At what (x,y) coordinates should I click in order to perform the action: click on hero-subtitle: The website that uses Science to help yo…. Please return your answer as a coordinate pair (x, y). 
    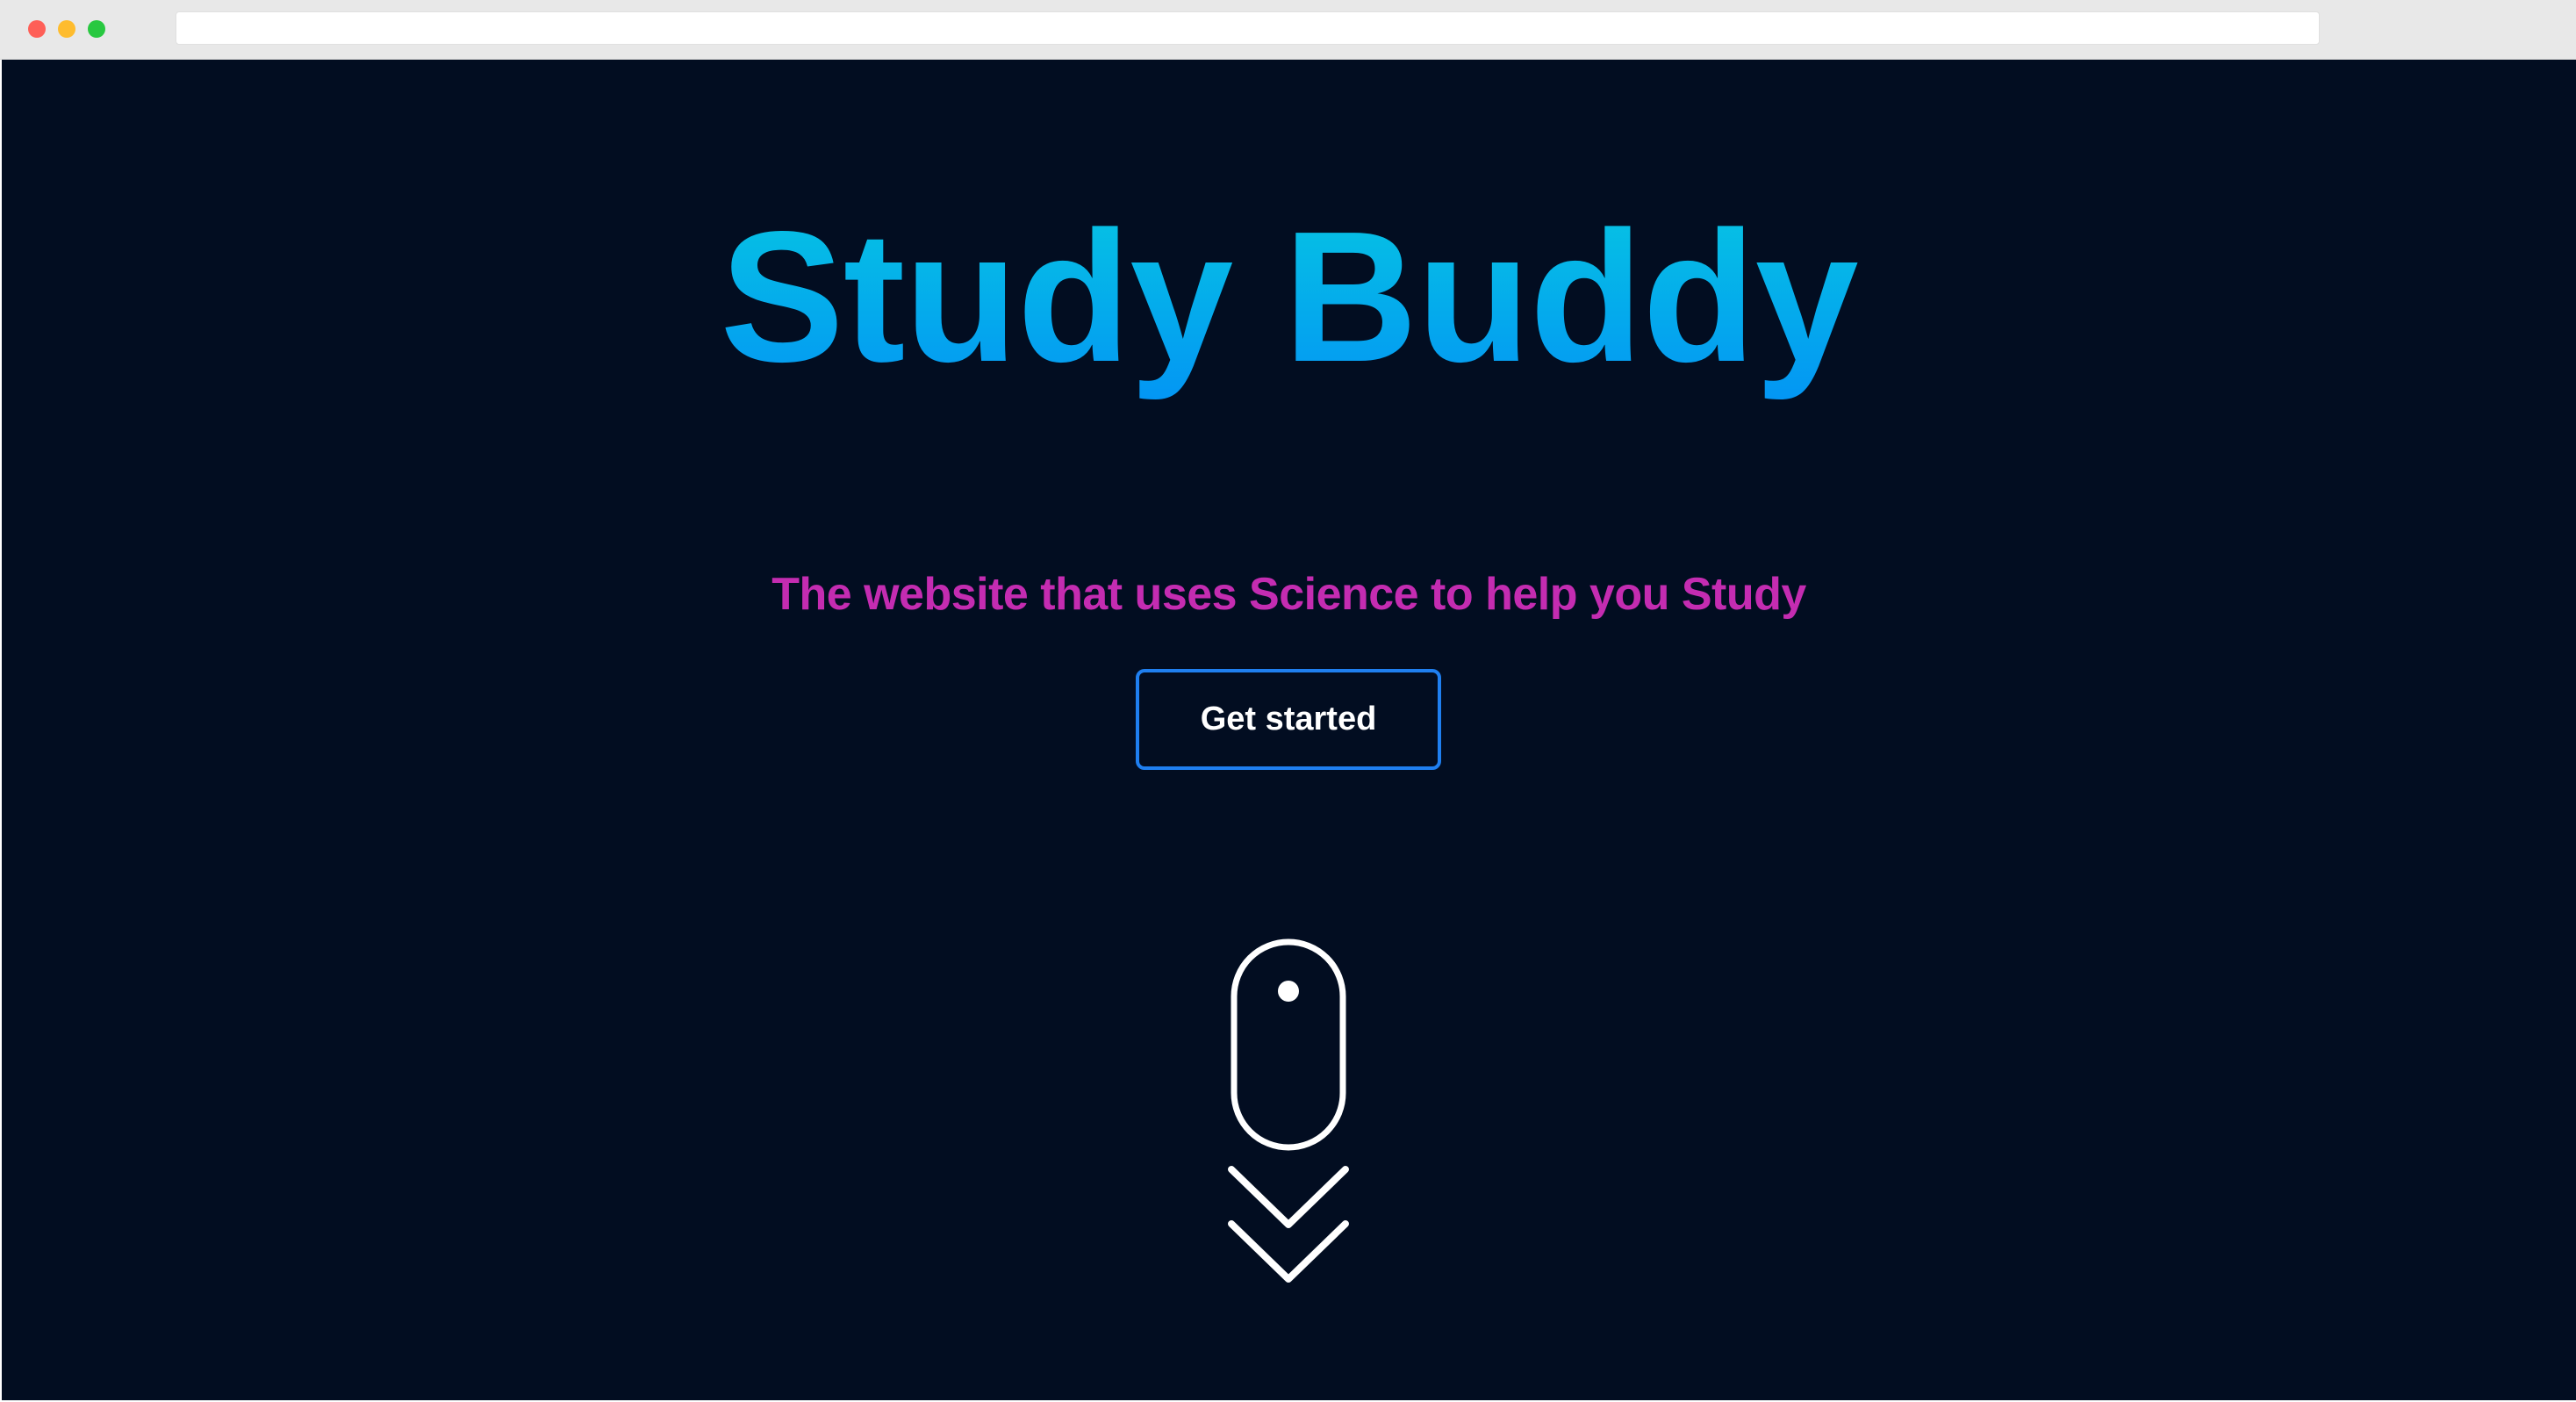
    Looking at the image, I should click on (1288, 594).